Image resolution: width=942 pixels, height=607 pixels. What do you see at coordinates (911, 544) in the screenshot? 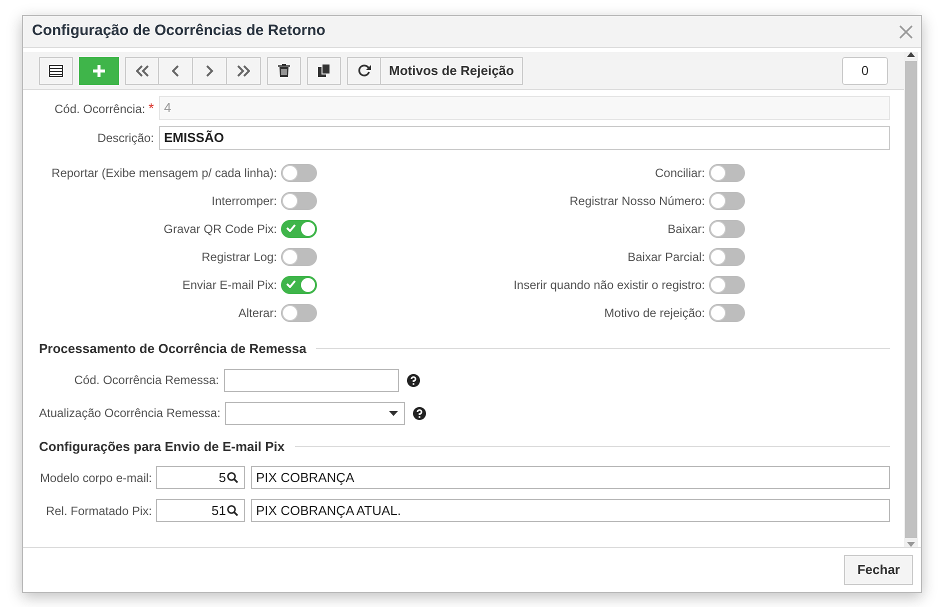
I see `scroll-down-icon` at bounding box center [911, 544].